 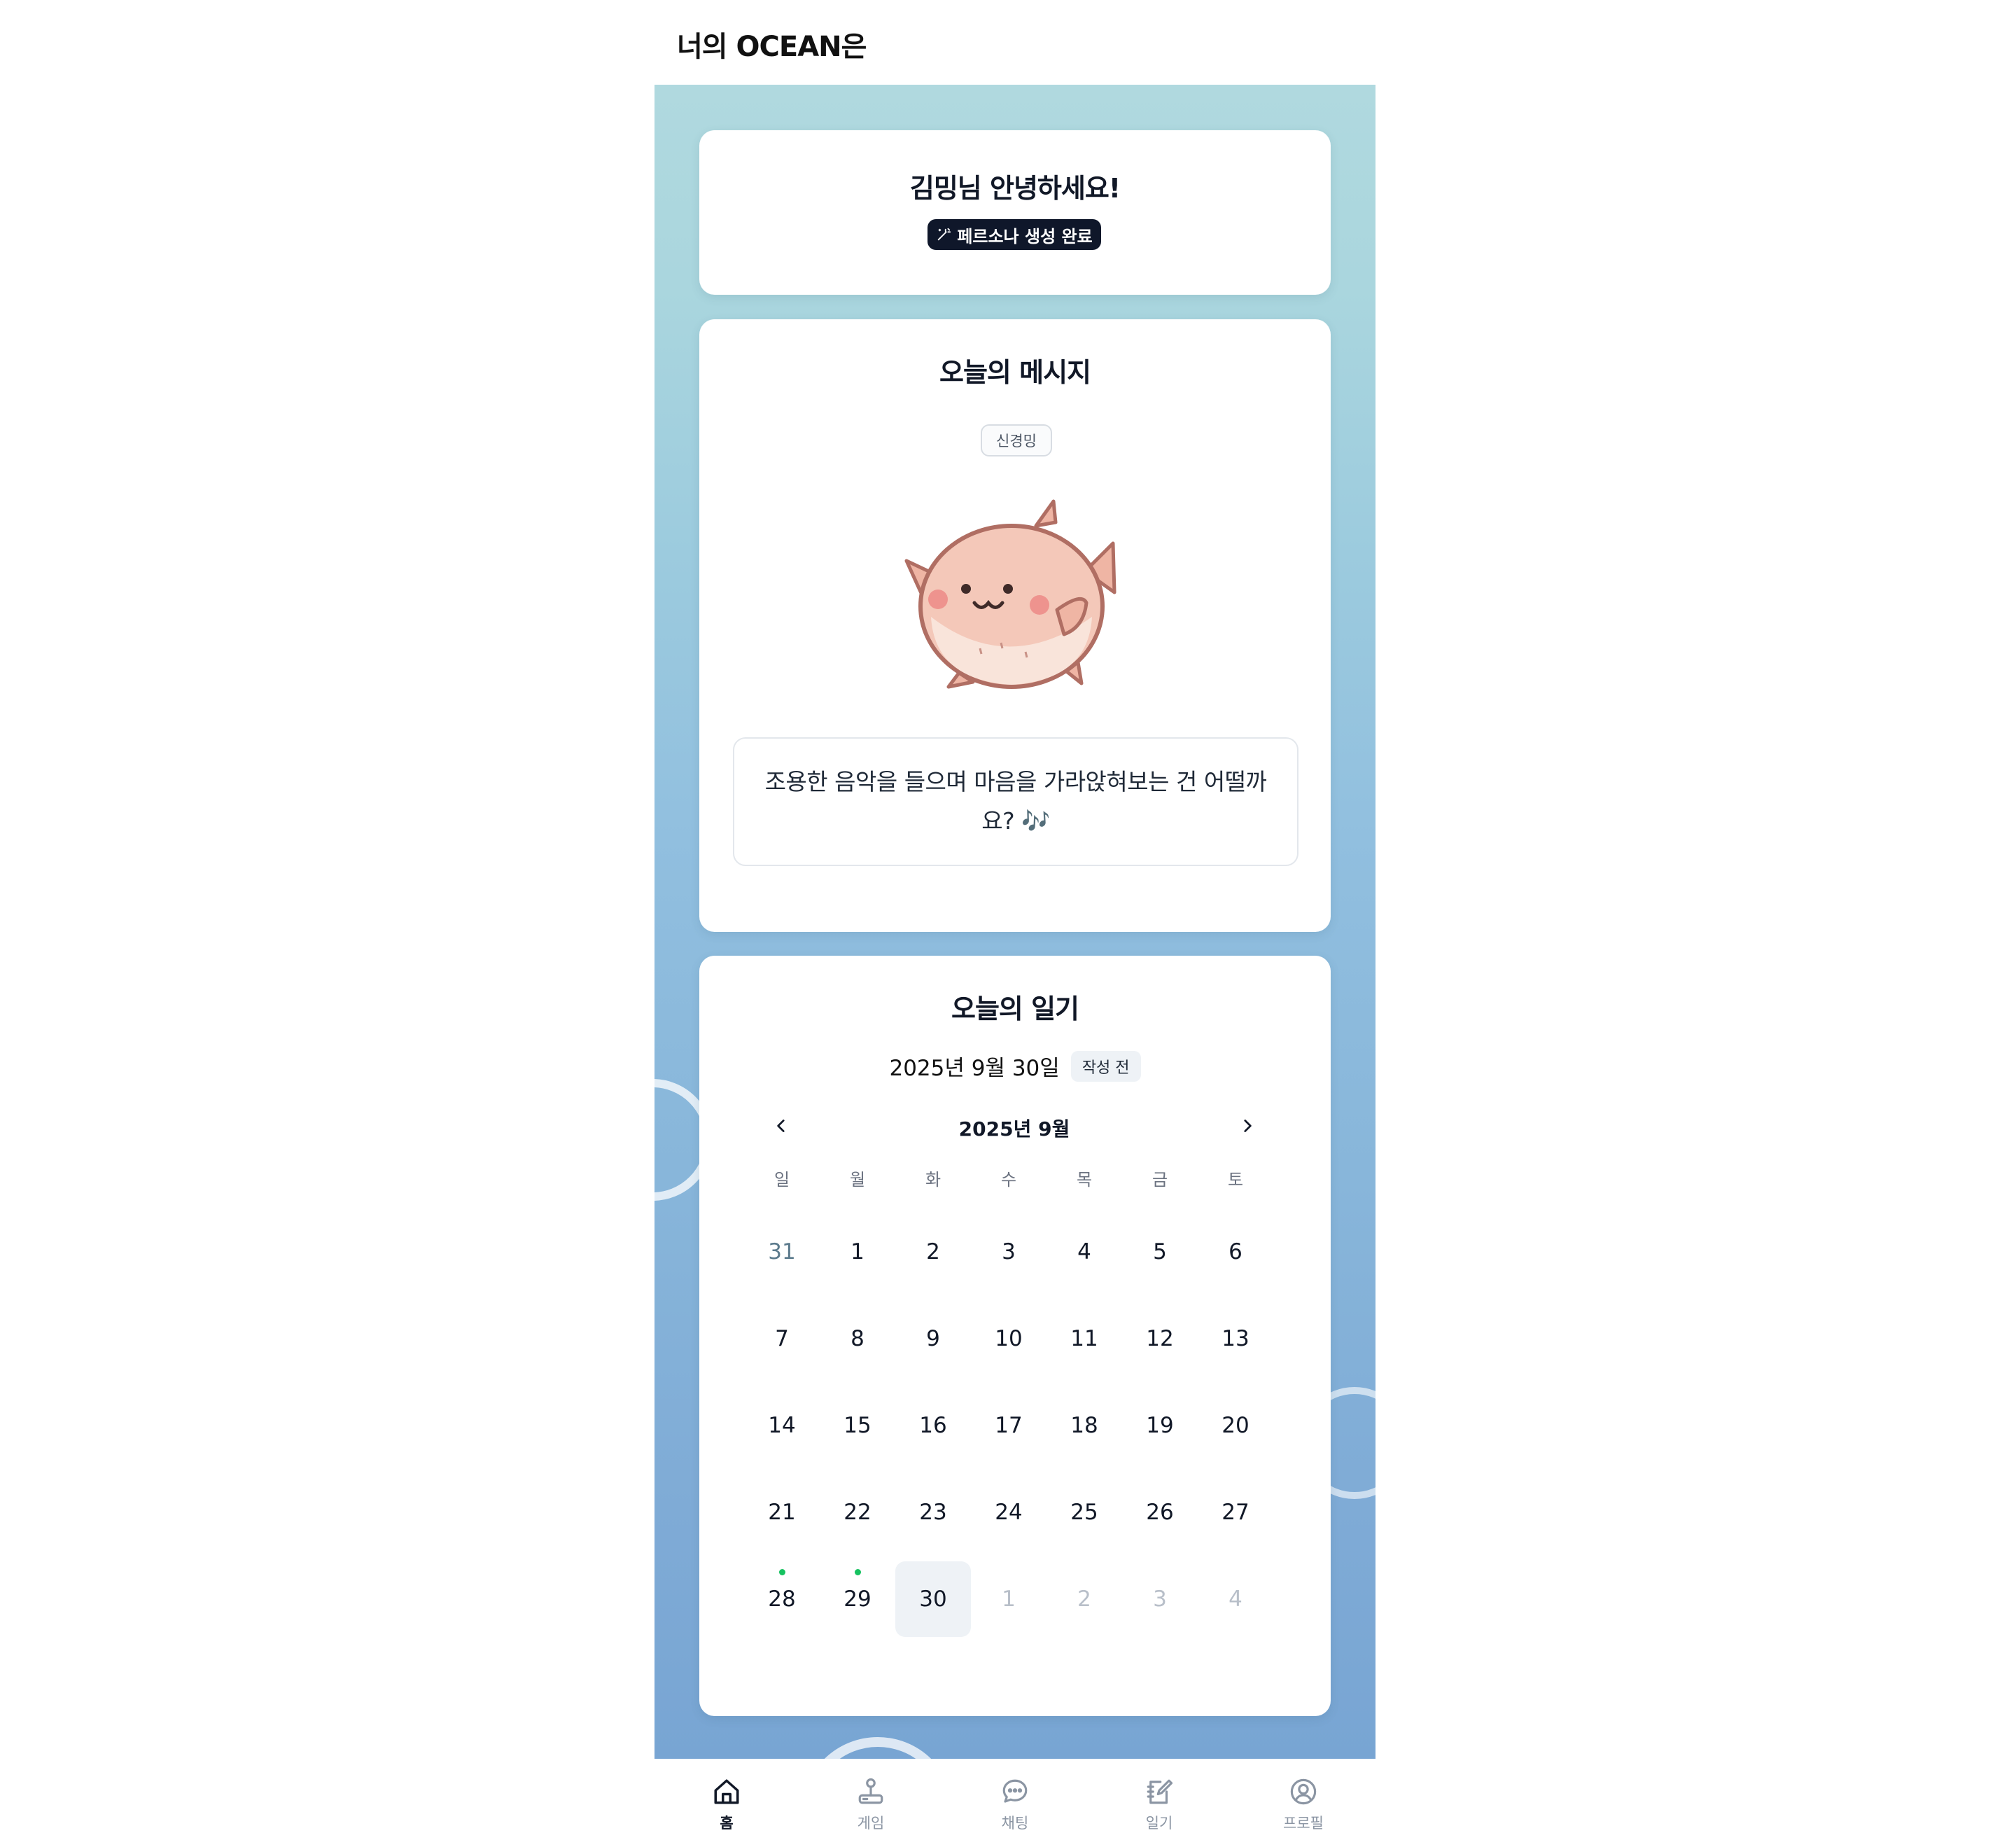 I want to click on calendar-day: 17, so click(x=1008, y=1425).